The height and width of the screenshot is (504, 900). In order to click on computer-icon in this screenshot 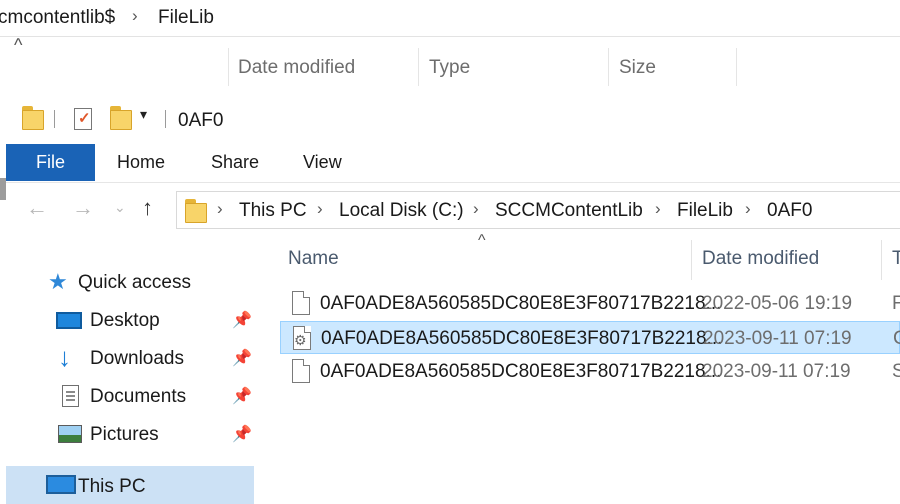, I will do `click(61, 484)`.